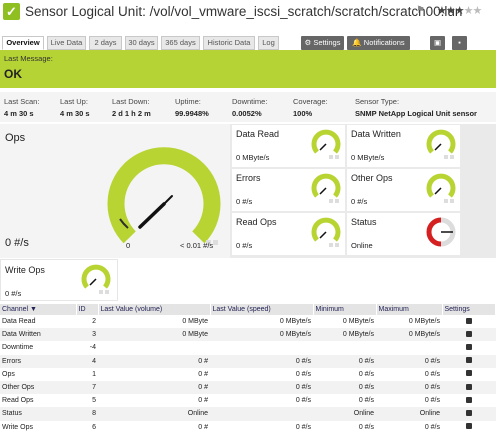  What do you see at coordinates (59, 280) in the screenshot?
I see `gauge-write-ops: Write Ops 0 #/s` at bounding box center [59, 280].